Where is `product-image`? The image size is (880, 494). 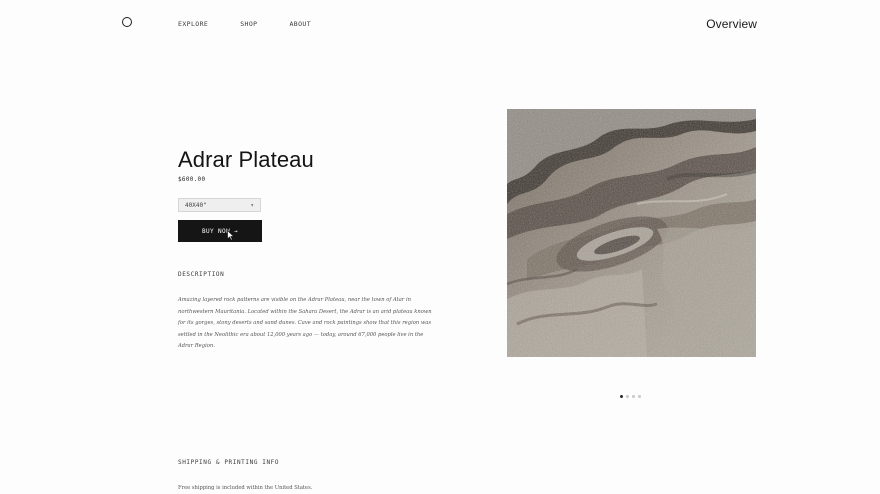 product-image is located at coordinates (631, 233).